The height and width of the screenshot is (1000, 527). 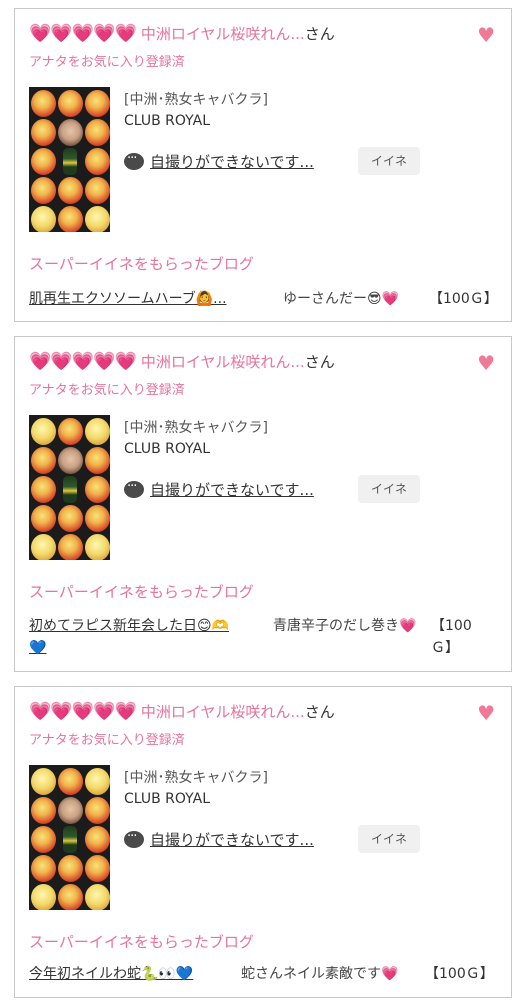 What do you see at coordinates (136, 637) in the screenshot?
I see `blog-title-link: 初めてラピス新年会した日😊🫶💙` at bounding box center [136, 637].